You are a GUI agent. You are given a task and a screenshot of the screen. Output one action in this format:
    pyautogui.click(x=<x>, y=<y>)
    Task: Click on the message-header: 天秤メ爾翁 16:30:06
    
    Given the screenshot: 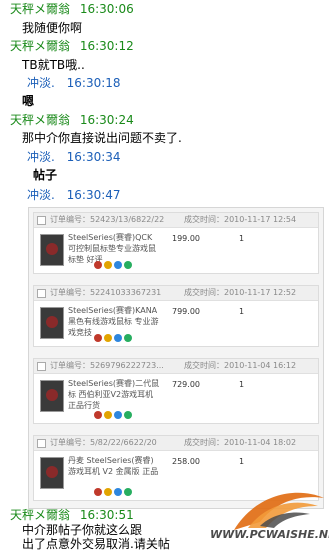 What is the action you would take?
    pyautogui.click(x=72, y=9)
    